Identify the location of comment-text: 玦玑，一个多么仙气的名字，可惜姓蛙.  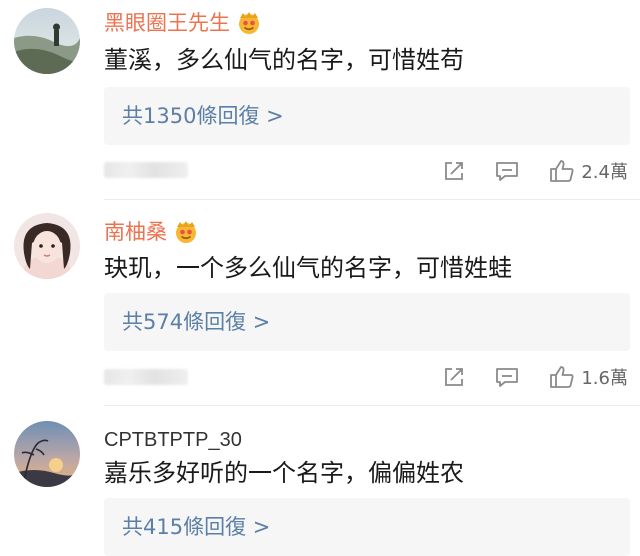
(308, 268).